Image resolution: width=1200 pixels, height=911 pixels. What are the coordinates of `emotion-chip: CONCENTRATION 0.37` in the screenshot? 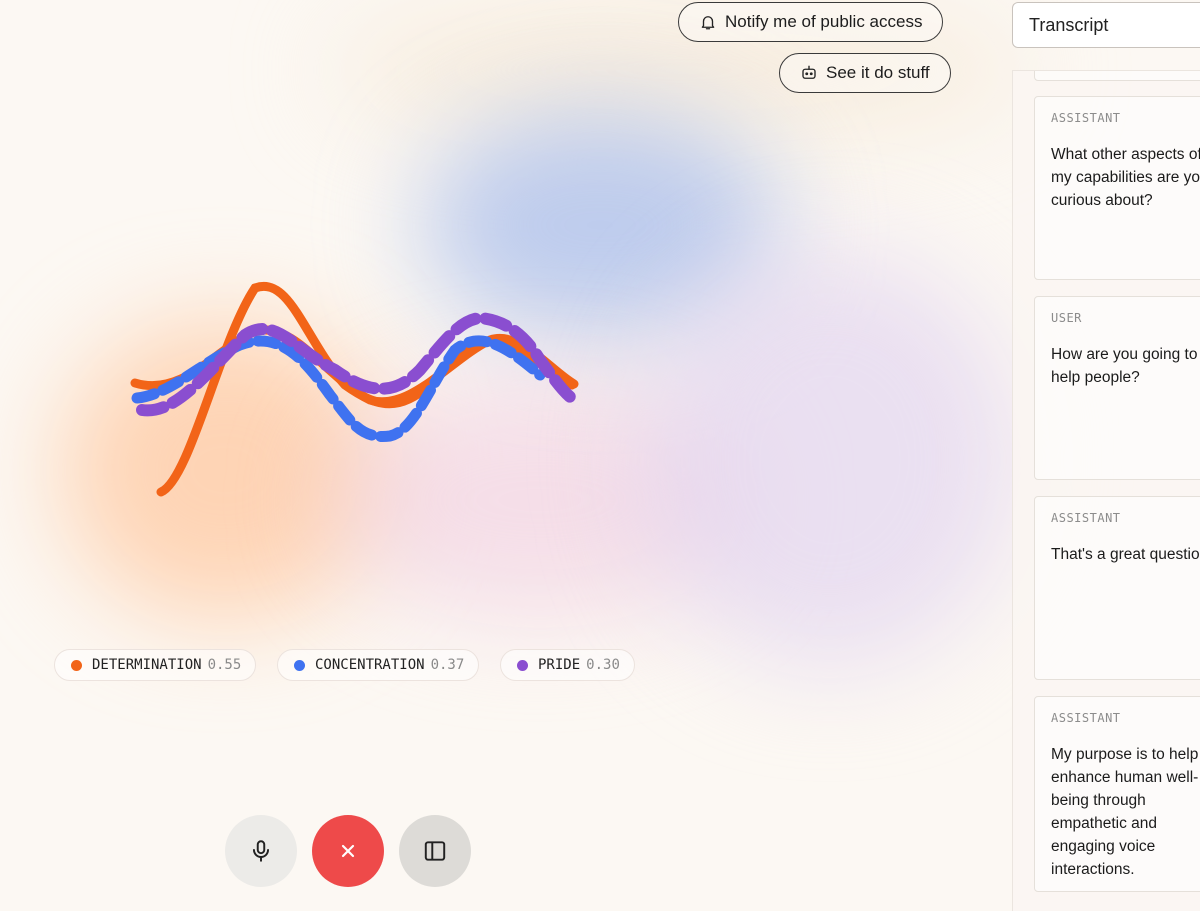 It's located at (378, 665).